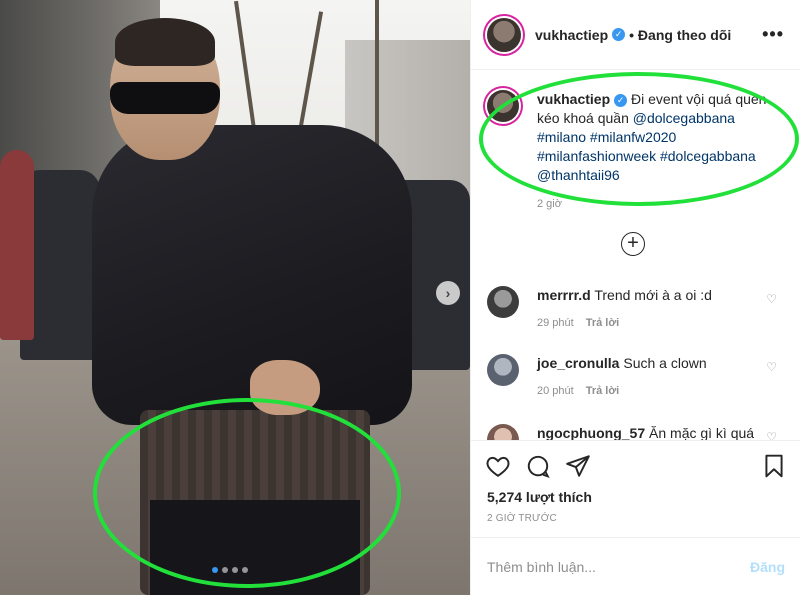  I want to click on annotation-circle-caption, so click(639, 139).